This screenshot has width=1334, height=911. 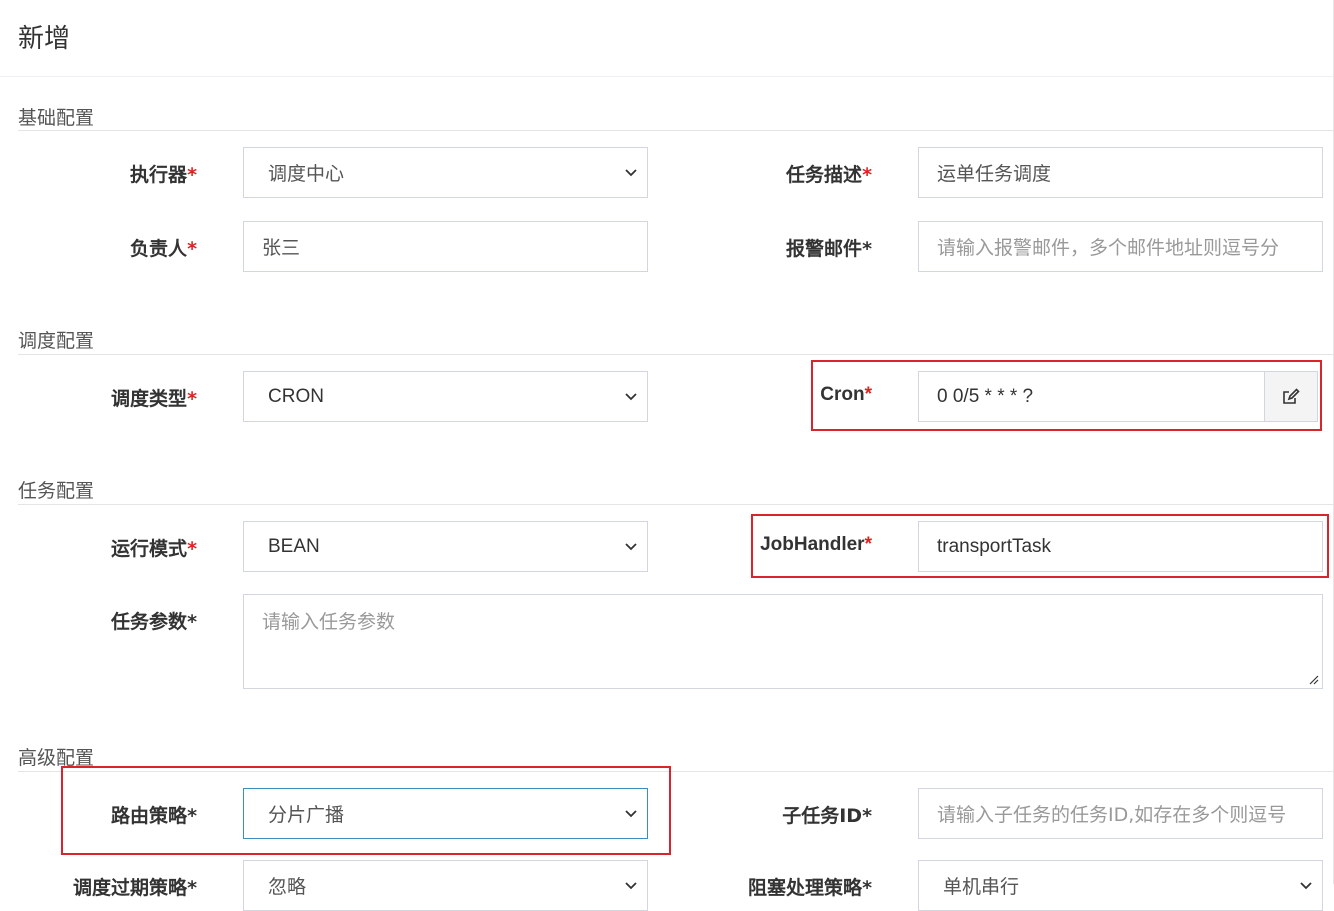 I want to click on child-task-label: 子任务ID*, so click(x=827, y=816).